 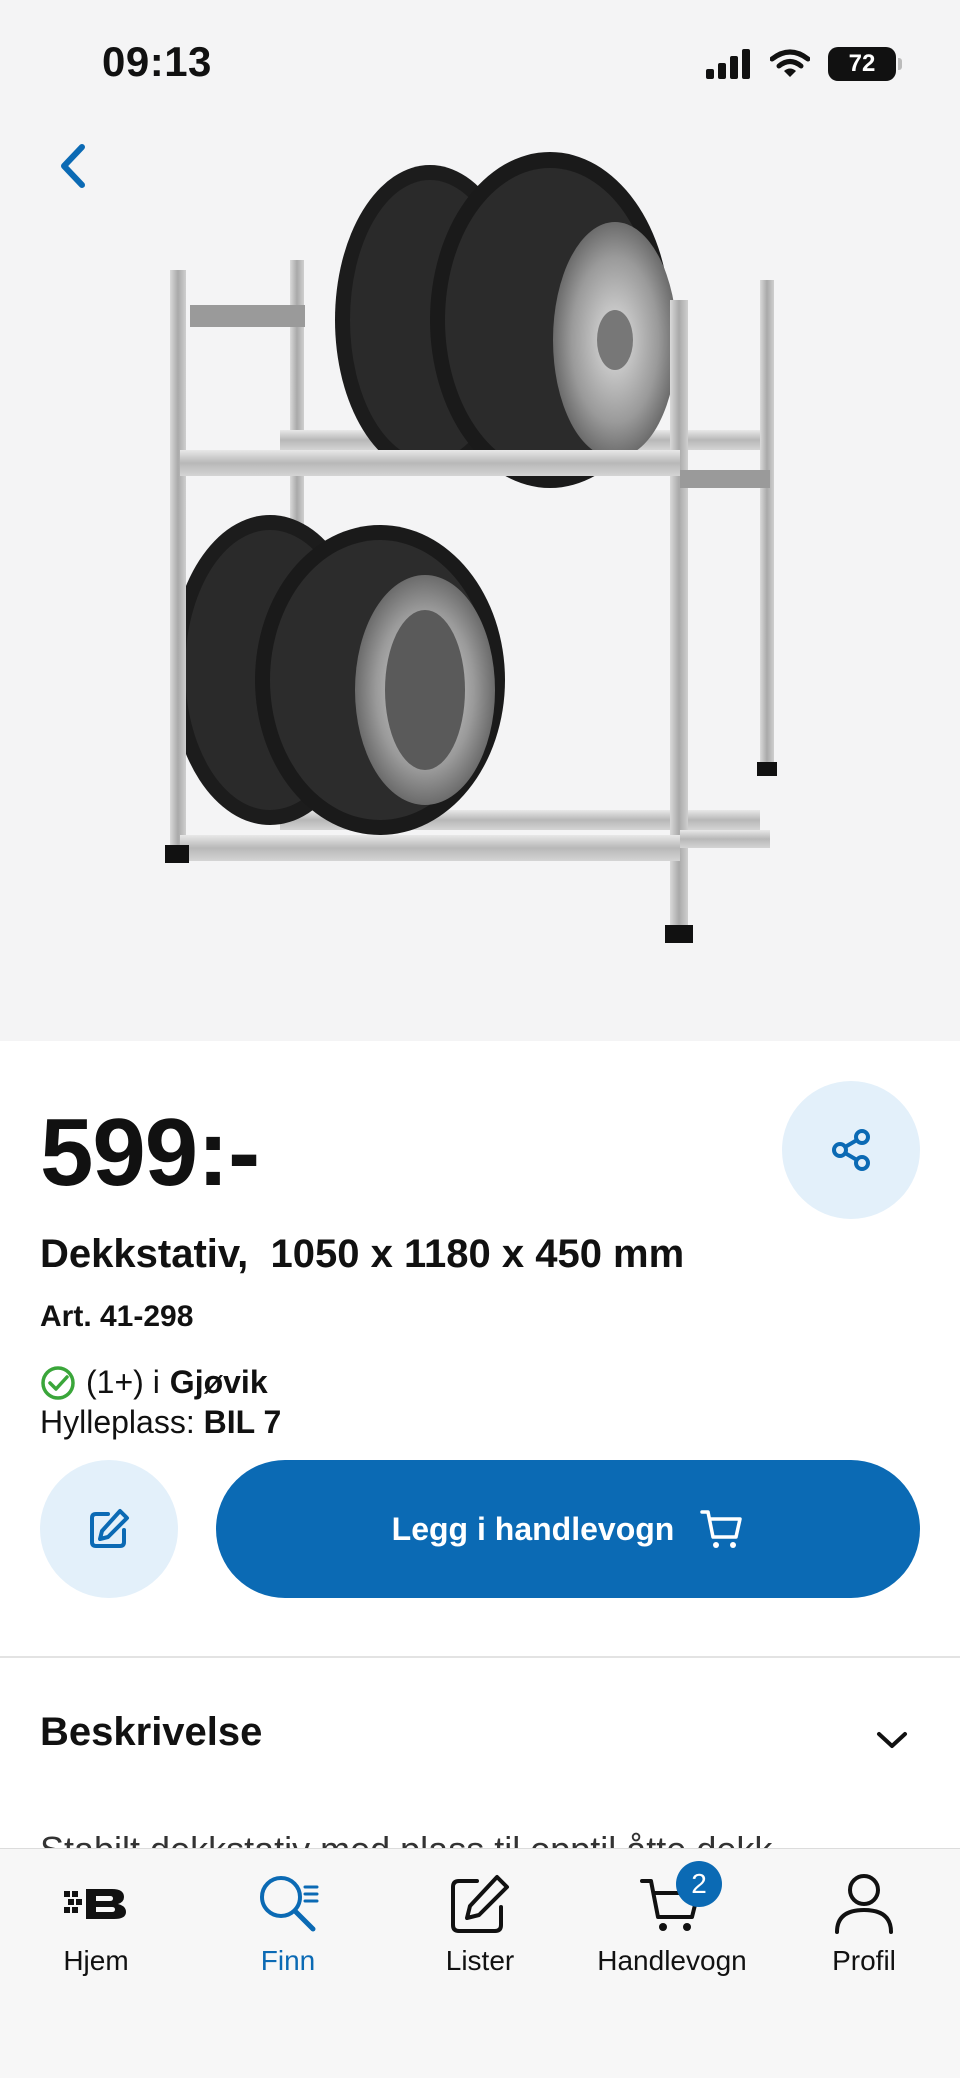 I want to click on add-to-cart-label: Legg i handlevogn, so click(x=533, y=1528).